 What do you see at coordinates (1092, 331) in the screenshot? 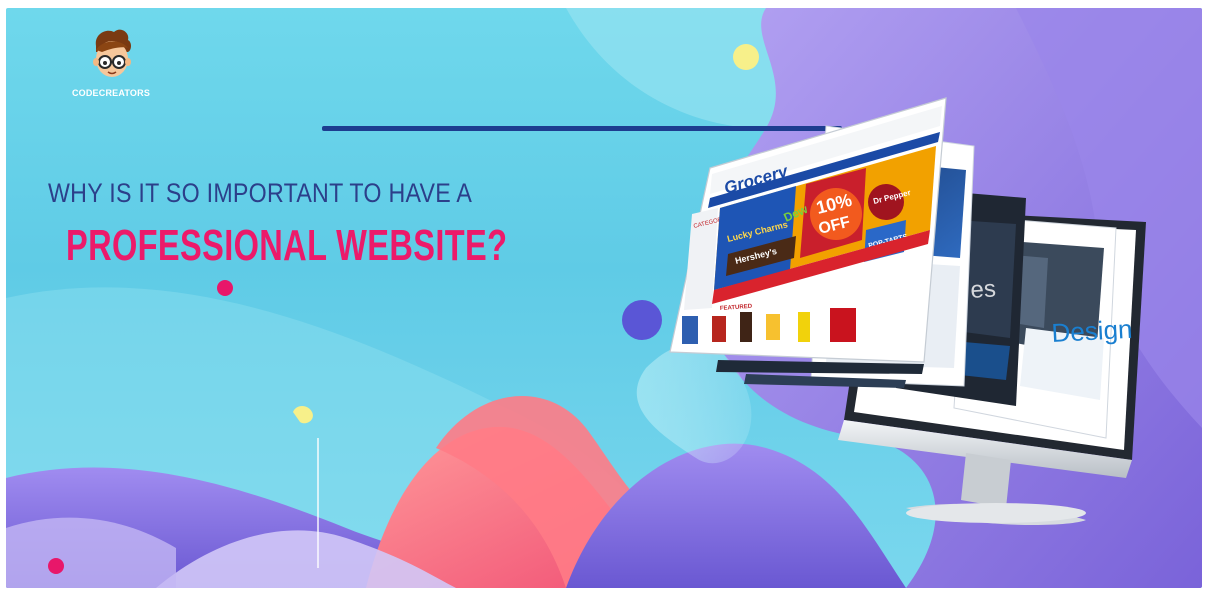
I see `pane-design-text: Design` at bounding box center [1092, 331].